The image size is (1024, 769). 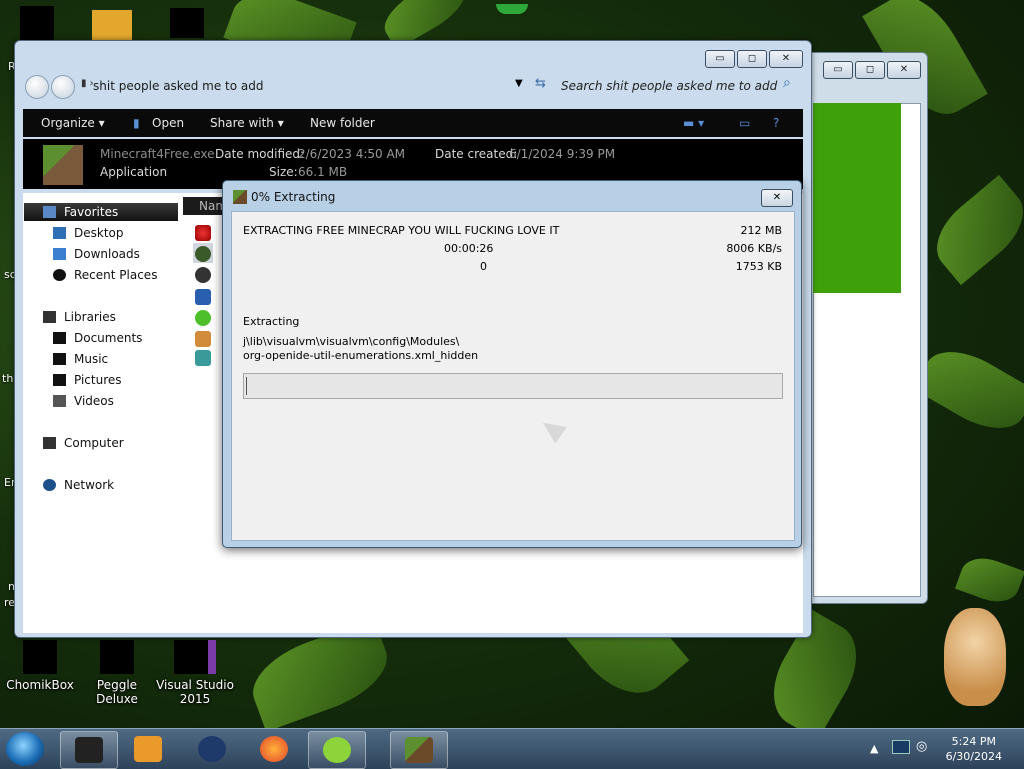 I want to click on forward-arrow-icon, so click(x=63, y=87).